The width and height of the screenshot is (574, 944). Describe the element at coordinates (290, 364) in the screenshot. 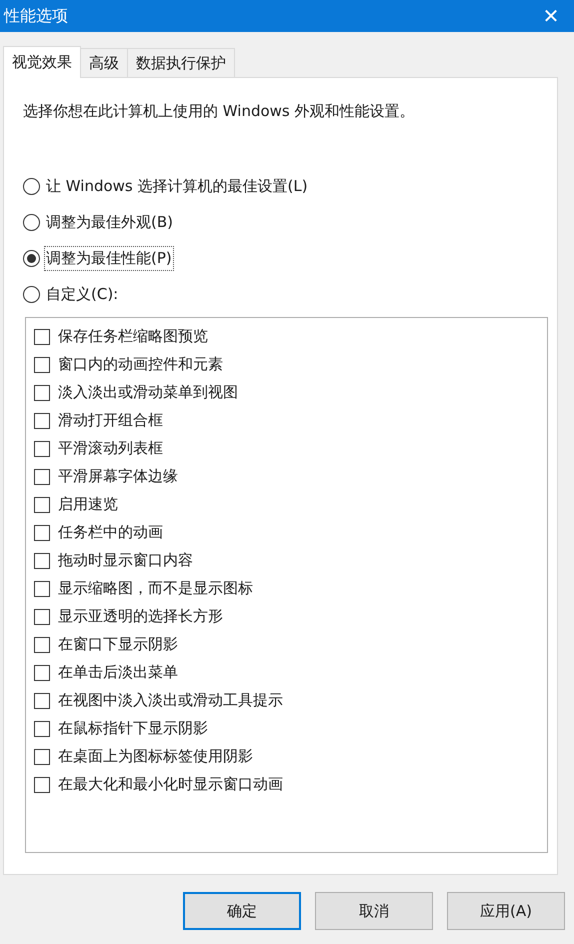

I see `effect-checkbox: 窗口内的动画控件和元素` at that location.